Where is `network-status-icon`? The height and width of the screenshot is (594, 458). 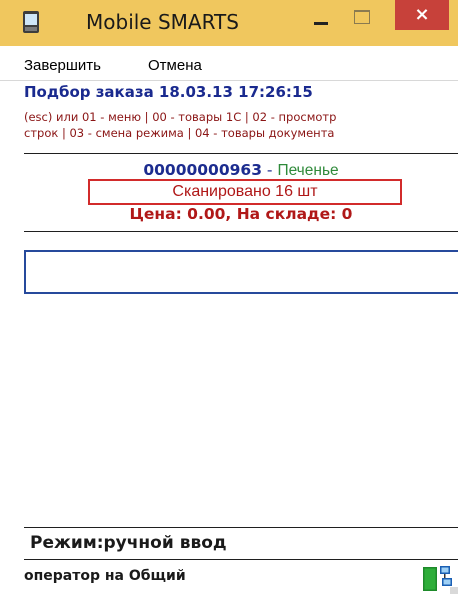 network-status-icon is located at coordinates (440, 580).